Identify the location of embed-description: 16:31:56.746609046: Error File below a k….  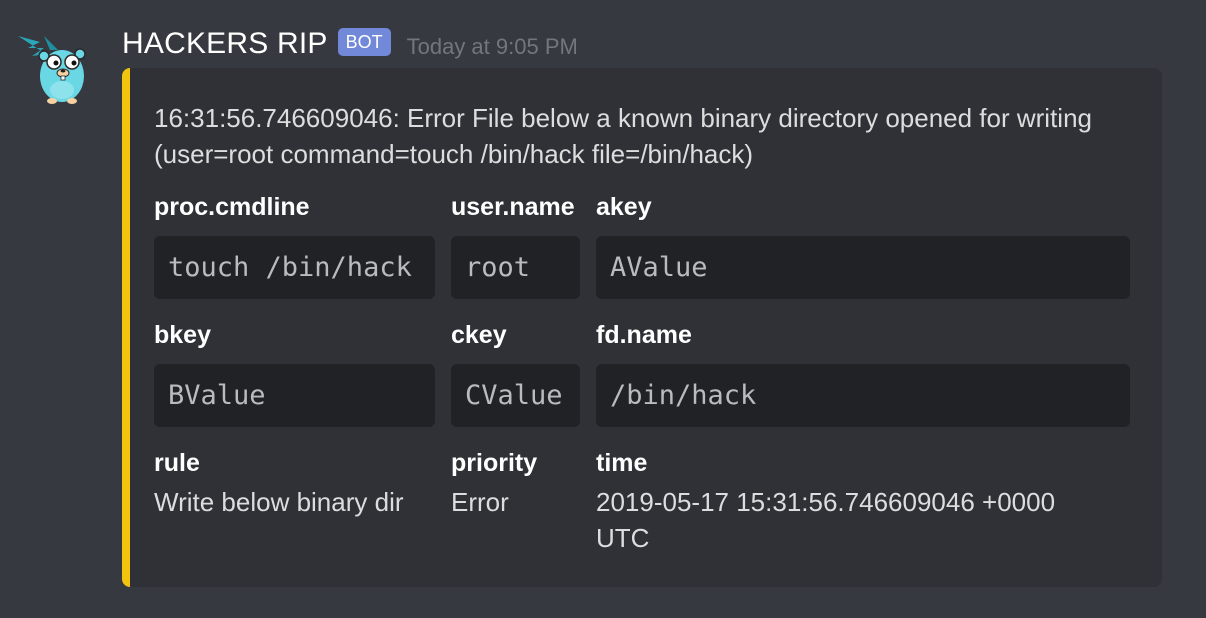
(623, 136).